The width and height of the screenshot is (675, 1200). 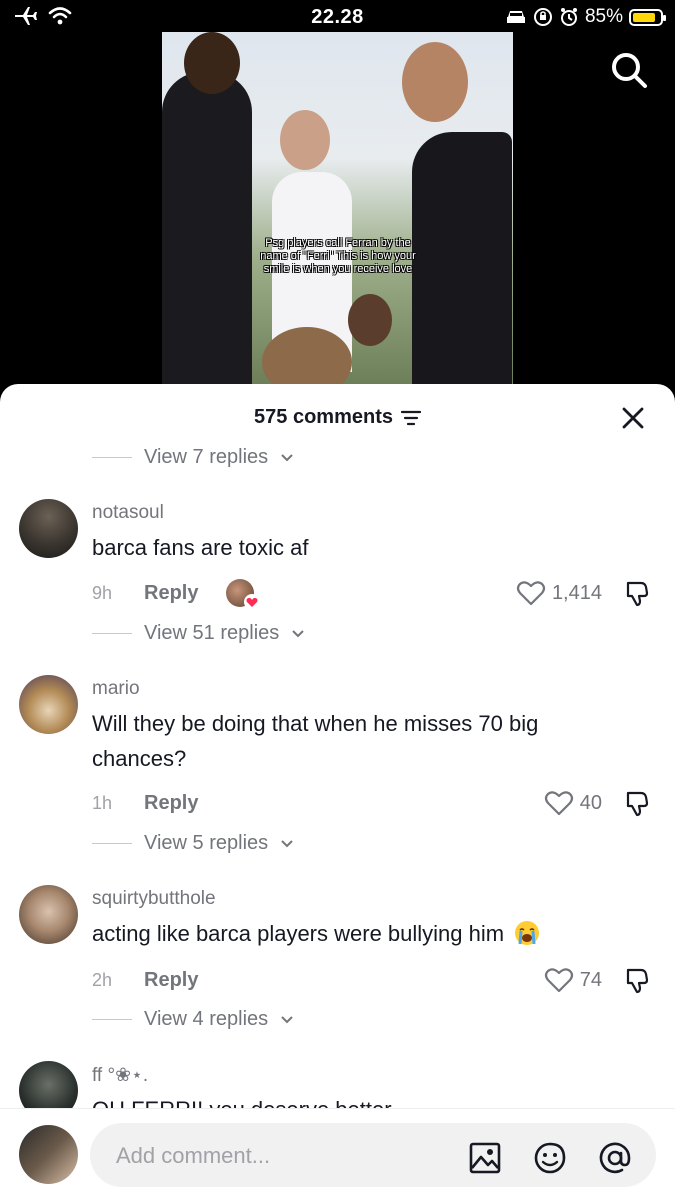 I want to click on search-icon, so click(x=629, y=70).